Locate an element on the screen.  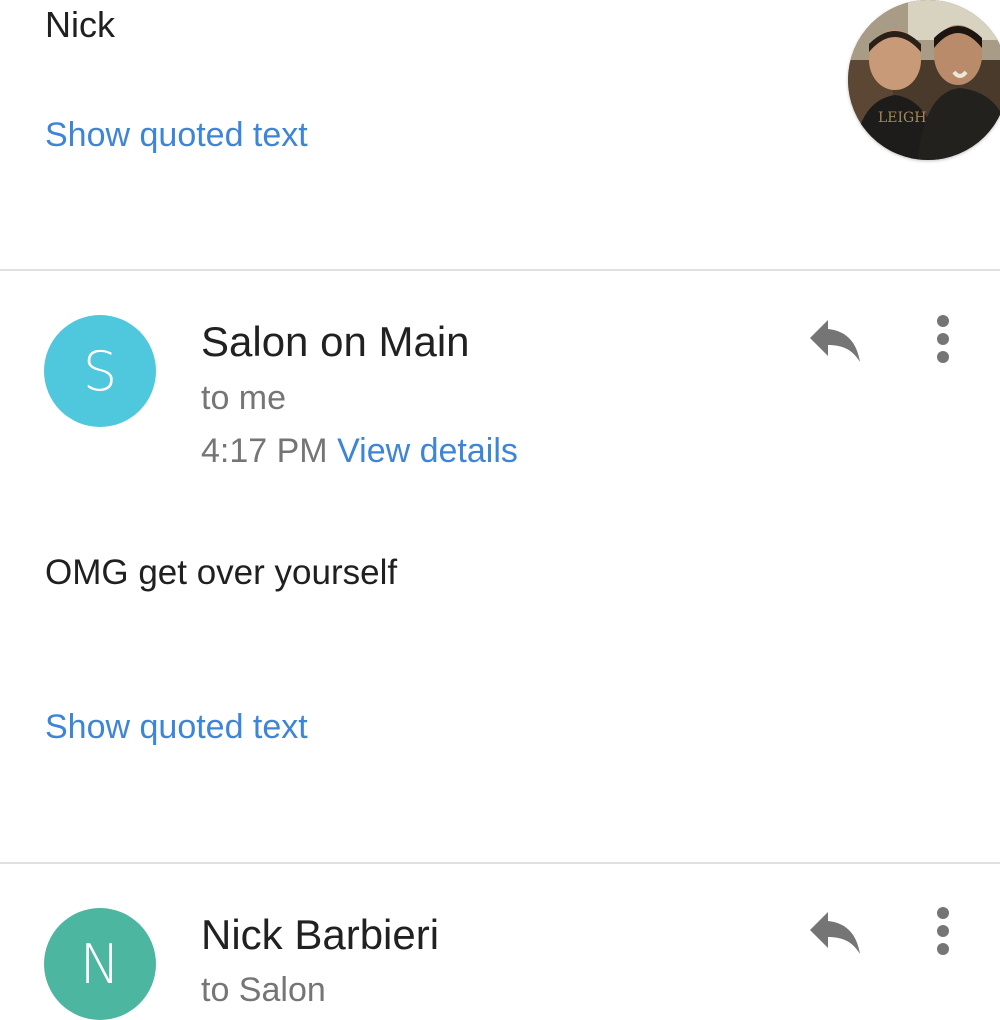
sender-avatar-letter: N is located at coordinates (100, 964).